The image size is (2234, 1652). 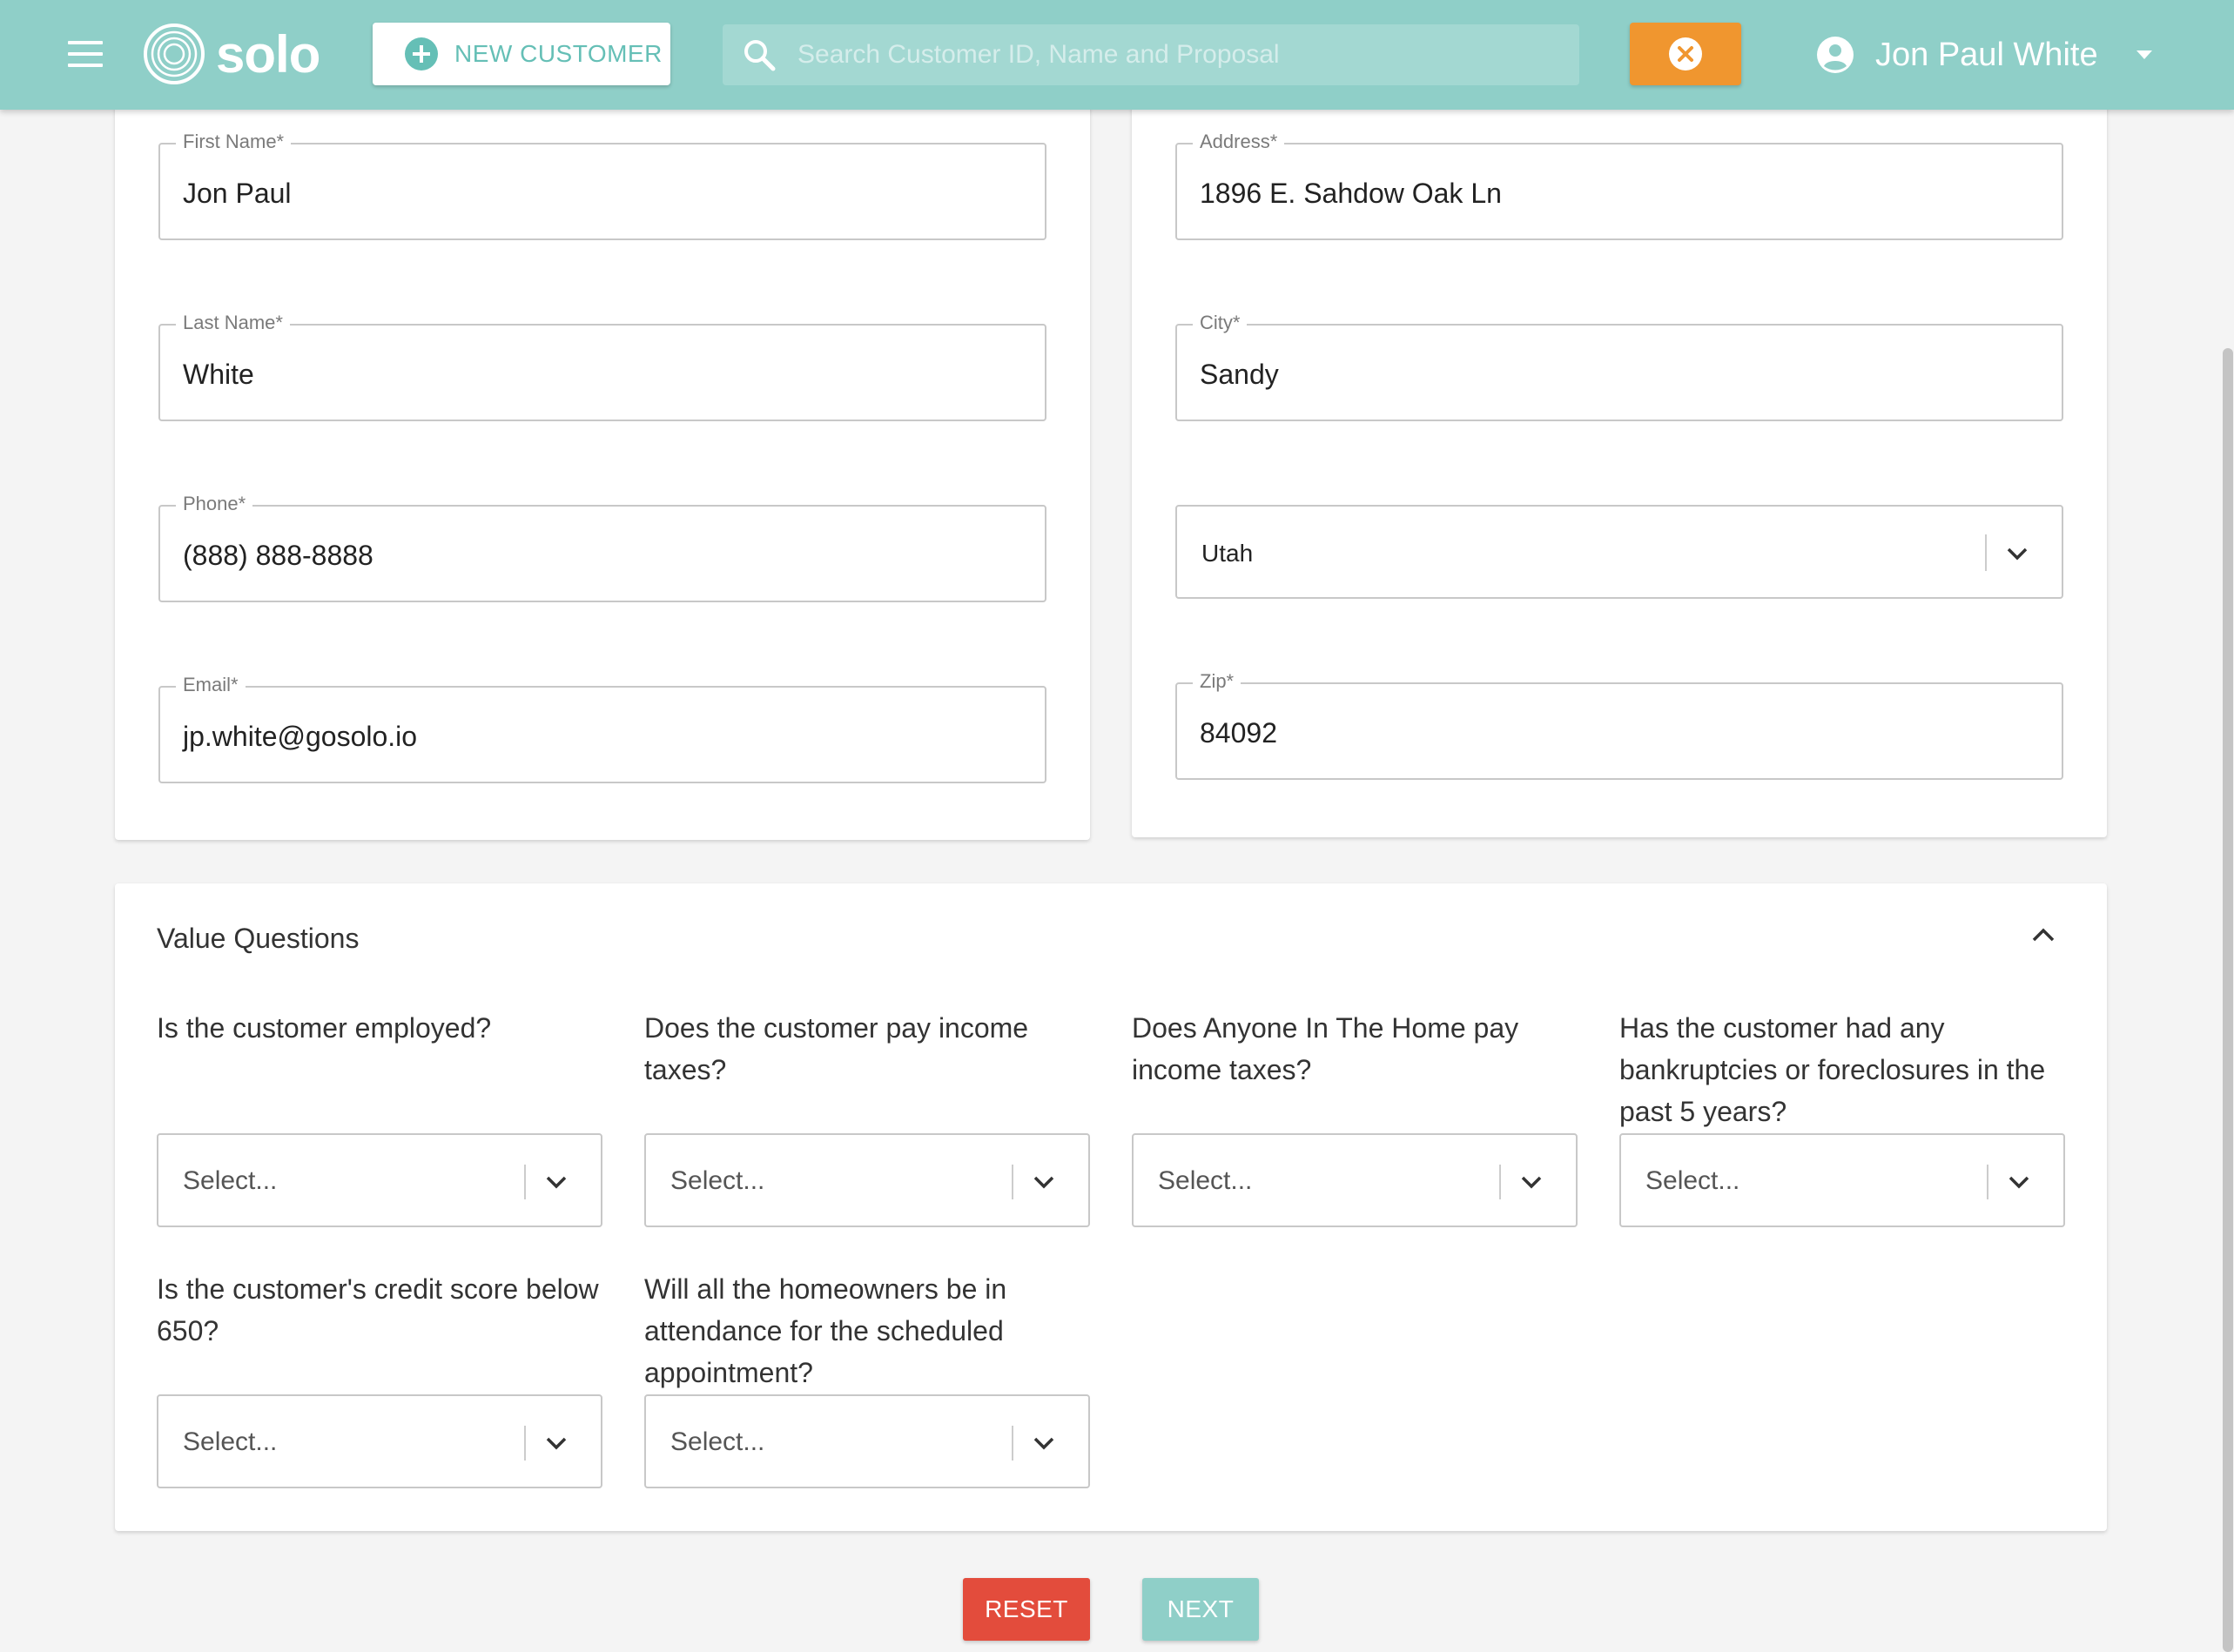 I want to click on city-label: City*, so click(x=1220, y=323).